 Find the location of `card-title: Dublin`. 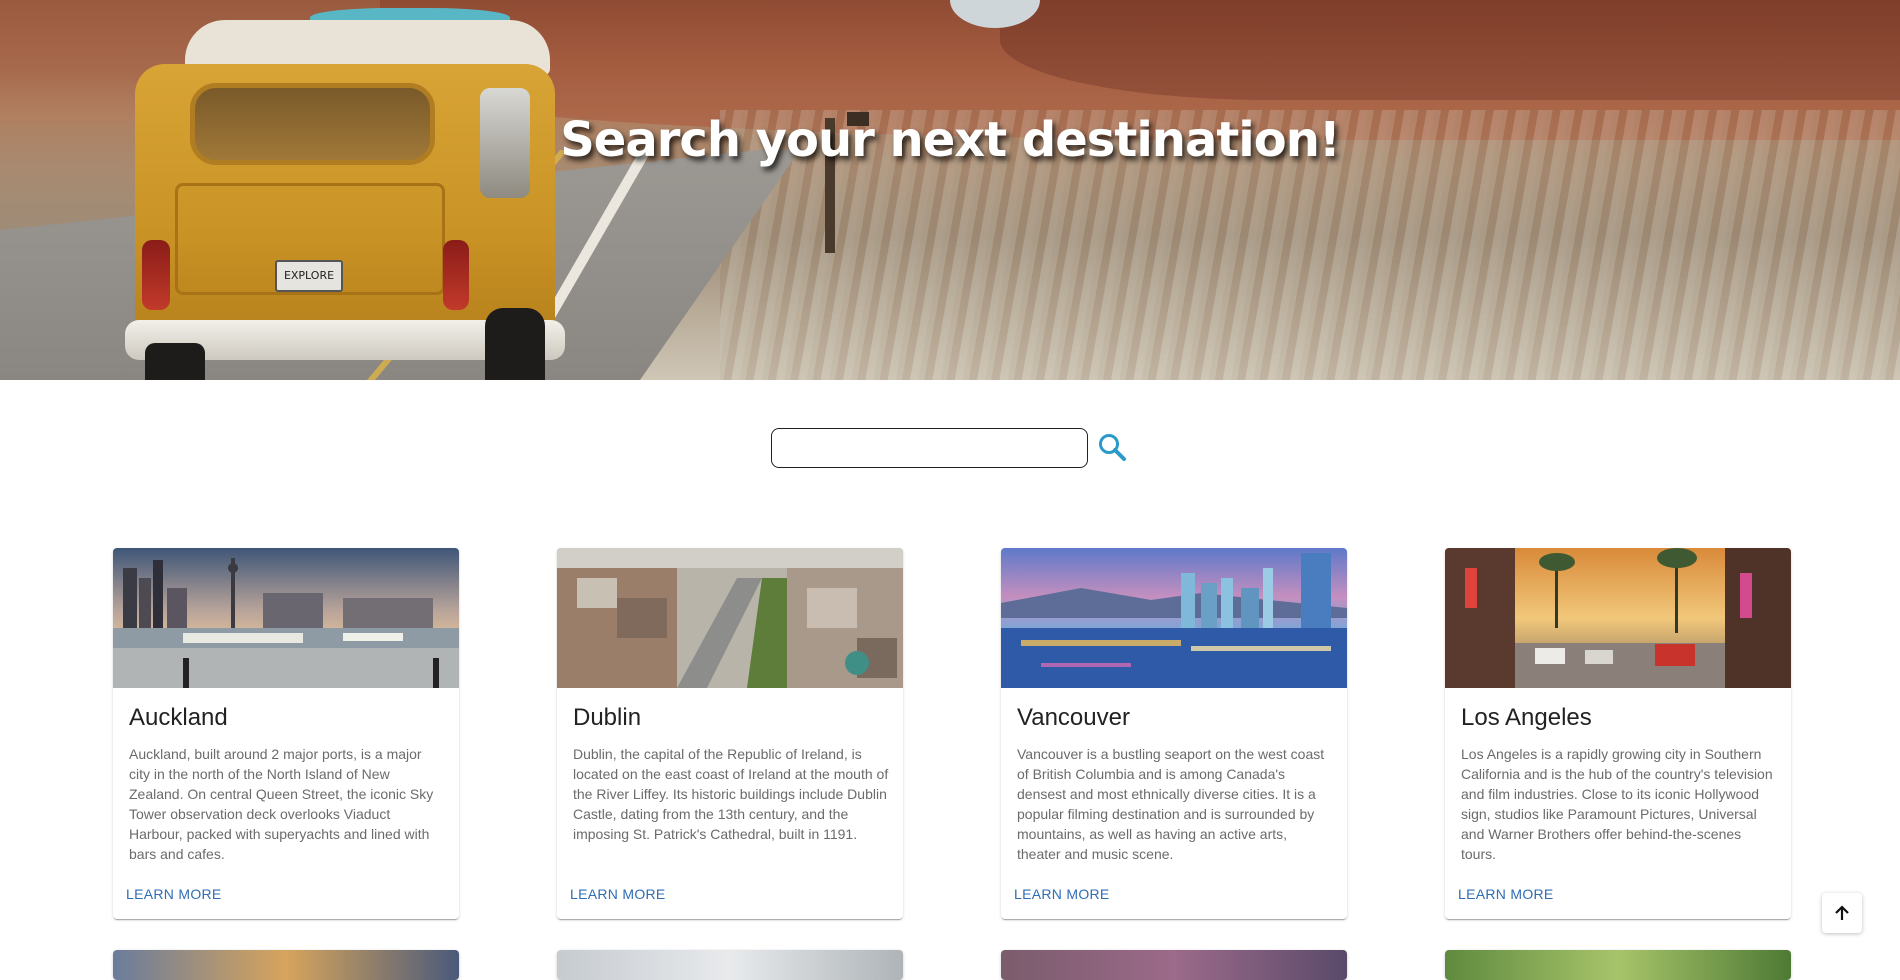

card-title: Dublin is located at coordinates (607, 717).